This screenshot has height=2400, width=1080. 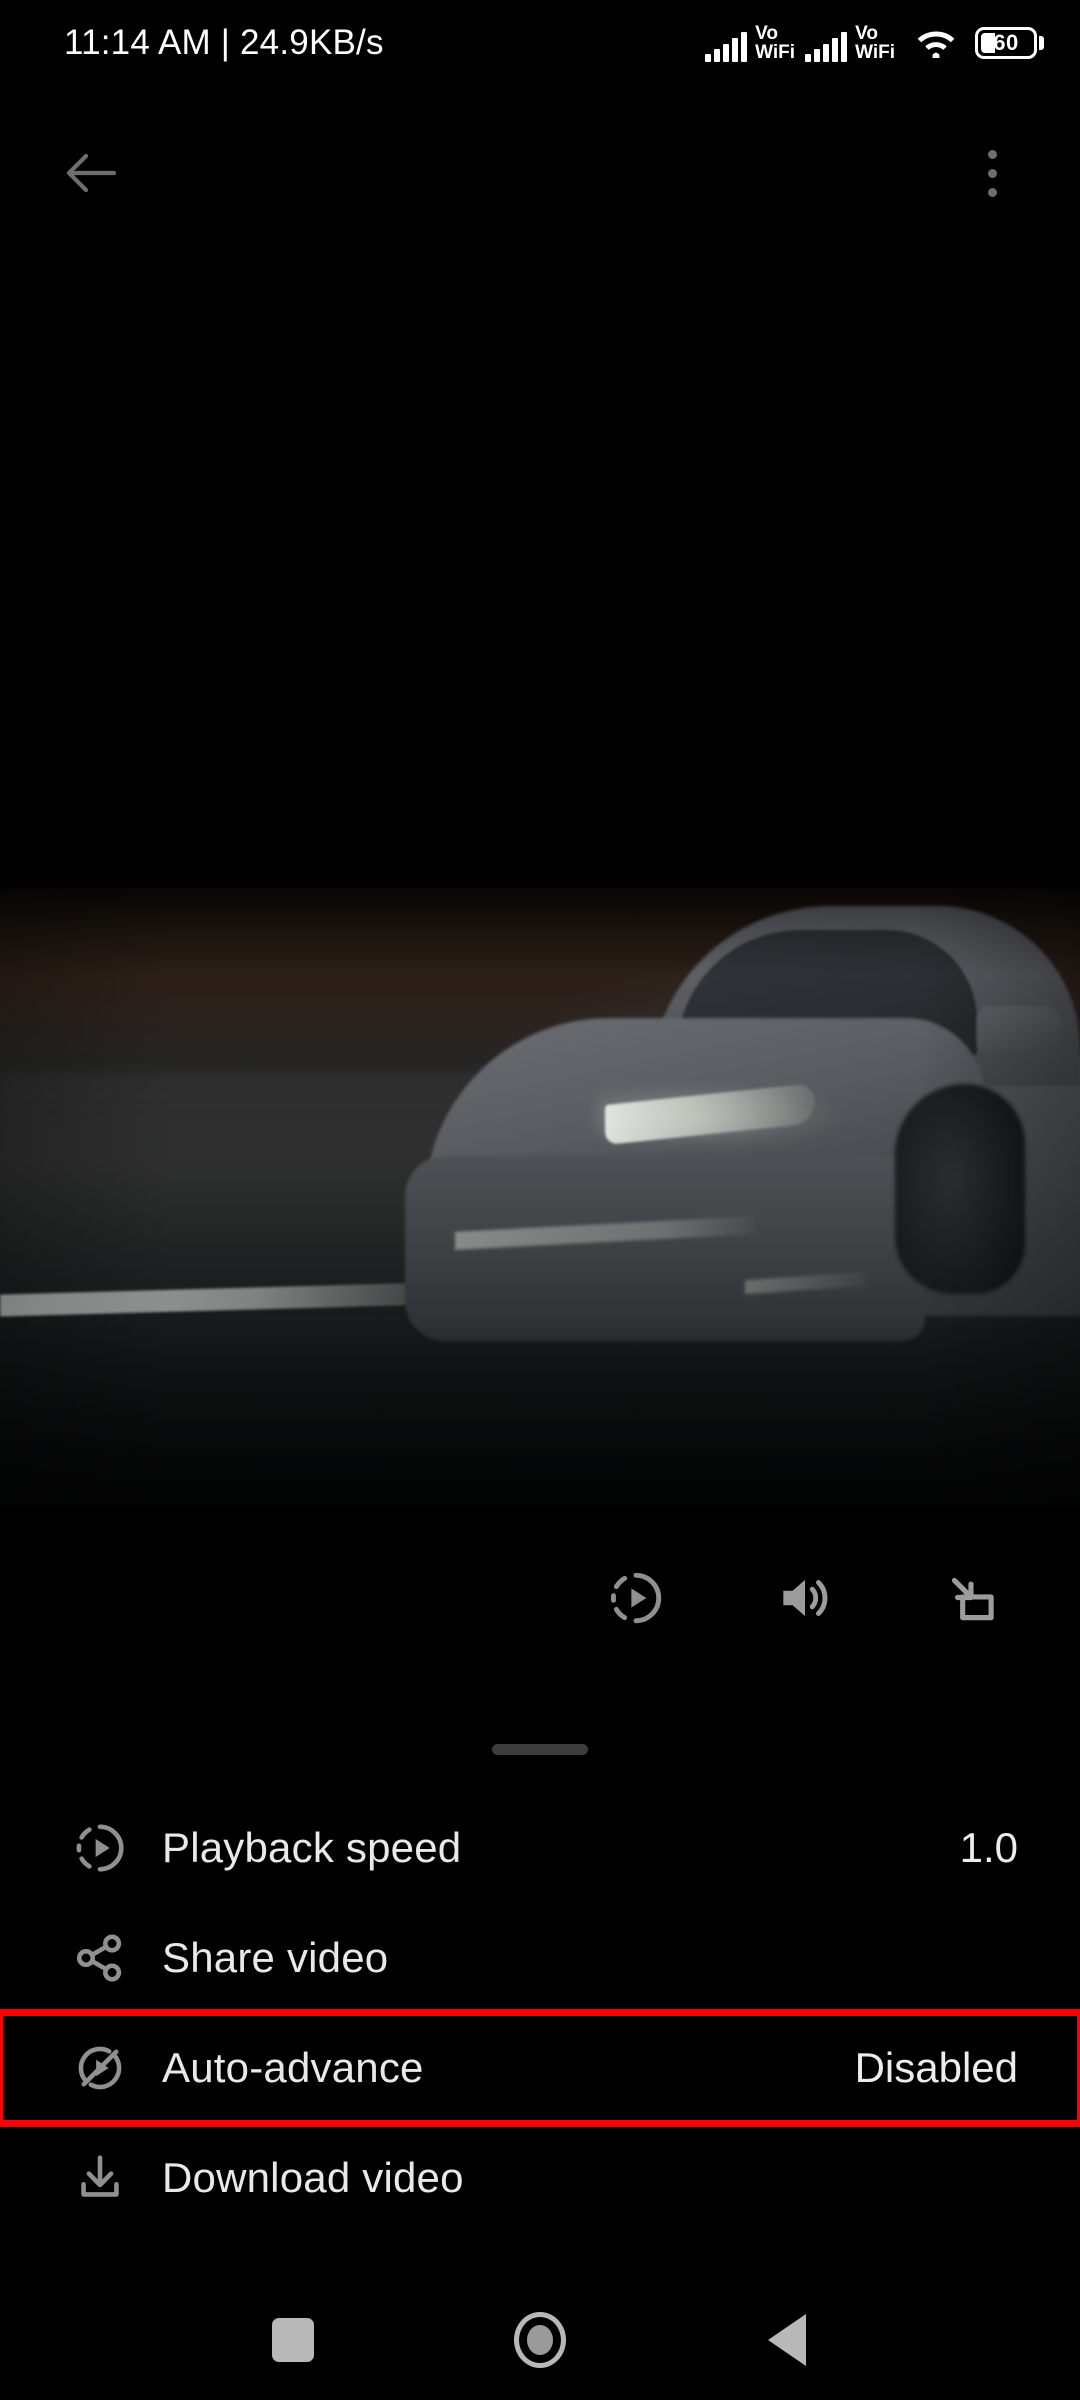 I want to click on sim2-signal: Vo WiFi, so click(x=850, y=42).